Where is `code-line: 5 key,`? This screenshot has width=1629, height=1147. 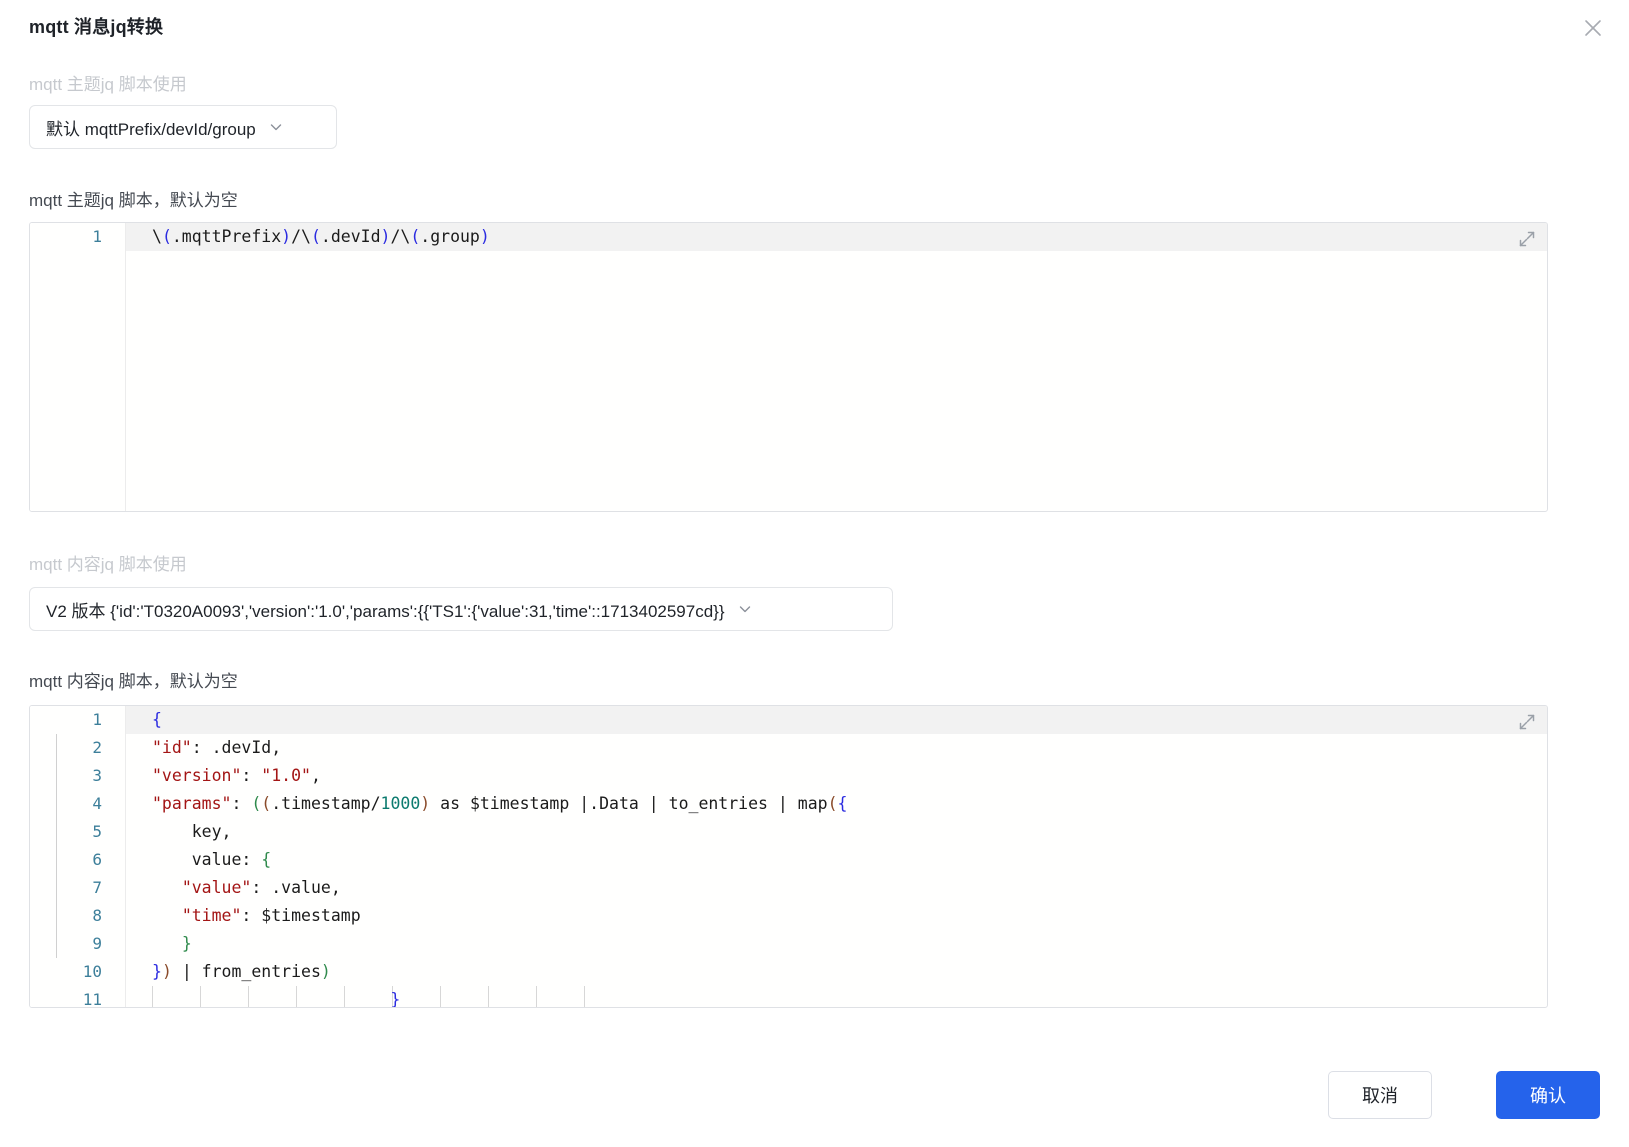
code-line: 5 key, is located at coordinates (819, 832).